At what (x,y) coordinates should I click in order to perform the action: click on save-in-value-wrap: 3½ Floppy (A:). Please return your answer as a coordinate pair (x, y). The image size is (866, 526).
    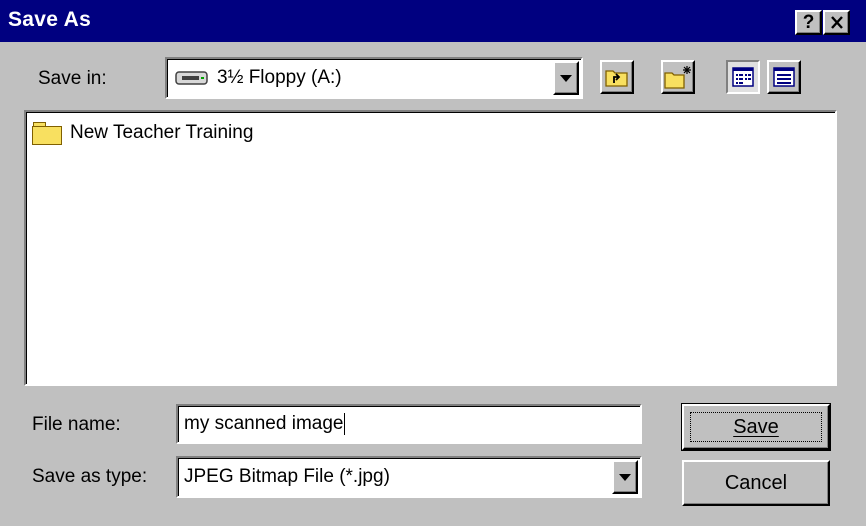
    Looking at the image, I should click on (258, 78).